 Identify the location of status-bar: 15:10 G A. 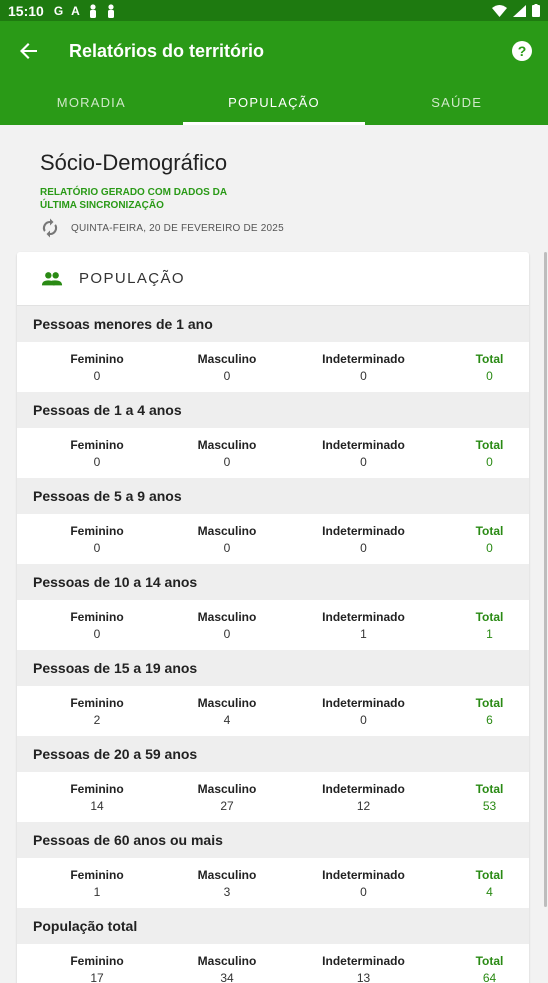
(274, 10).